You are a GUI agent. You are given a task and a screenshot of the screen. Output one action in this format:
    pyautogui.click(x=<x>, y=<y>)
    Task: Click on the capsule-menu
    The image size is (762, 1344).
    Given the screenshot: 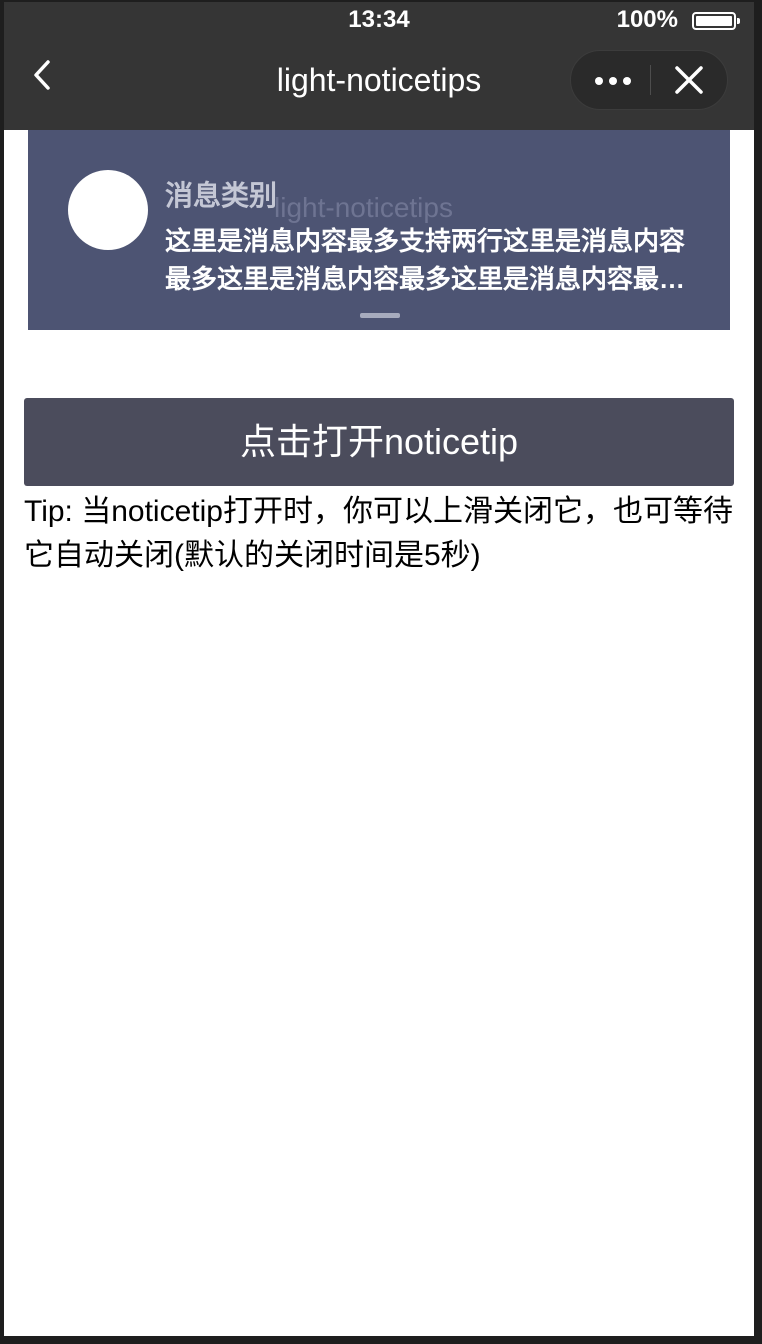 What is the action you would take?
    pyautogui.click(x=649, y=80)
    